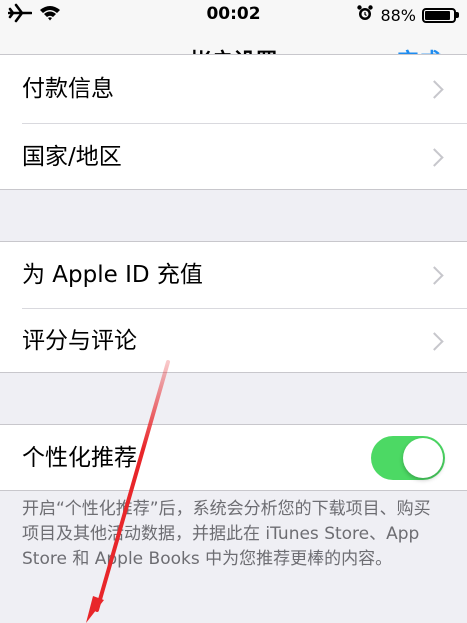  I want to click on settings-row-personalized-recommendations: 个性化推荐, so click(233, 458).